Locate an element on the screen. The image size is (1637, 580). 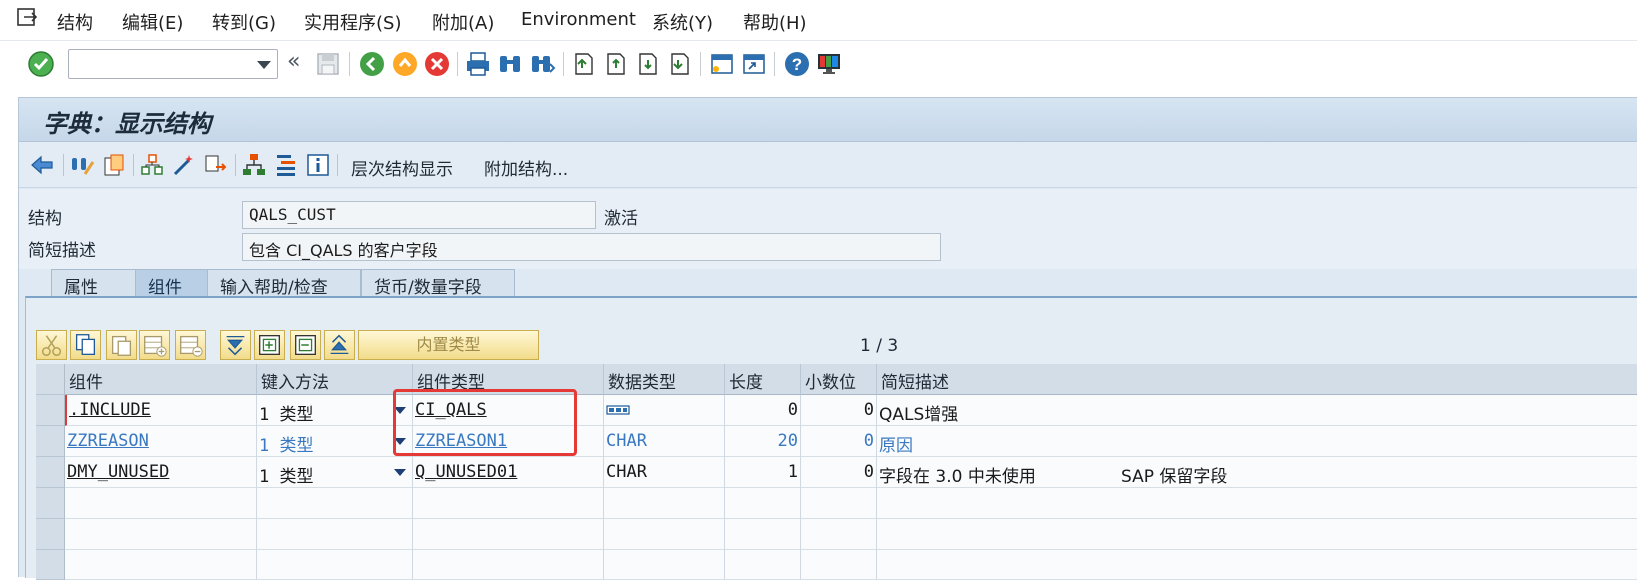
find-next-icon is located at coordinates (542, 64).